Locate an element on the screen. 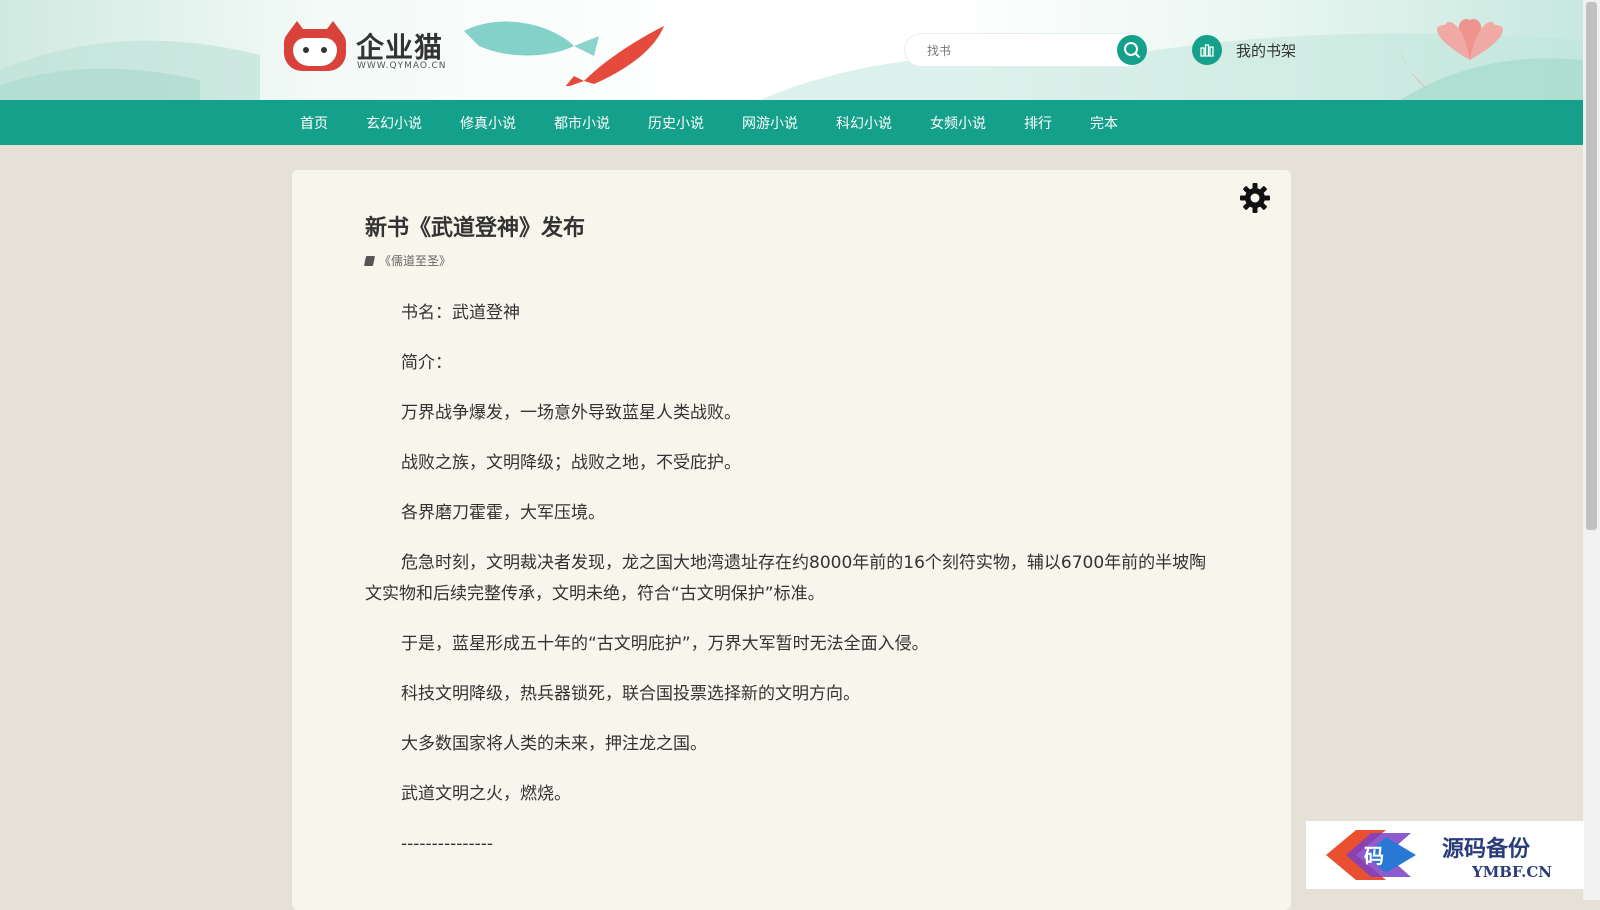 The width and height of the screenshot is (1600, 910). paragraph: 武道文明之火，燃烧。 is located at coordinates (486, 794).